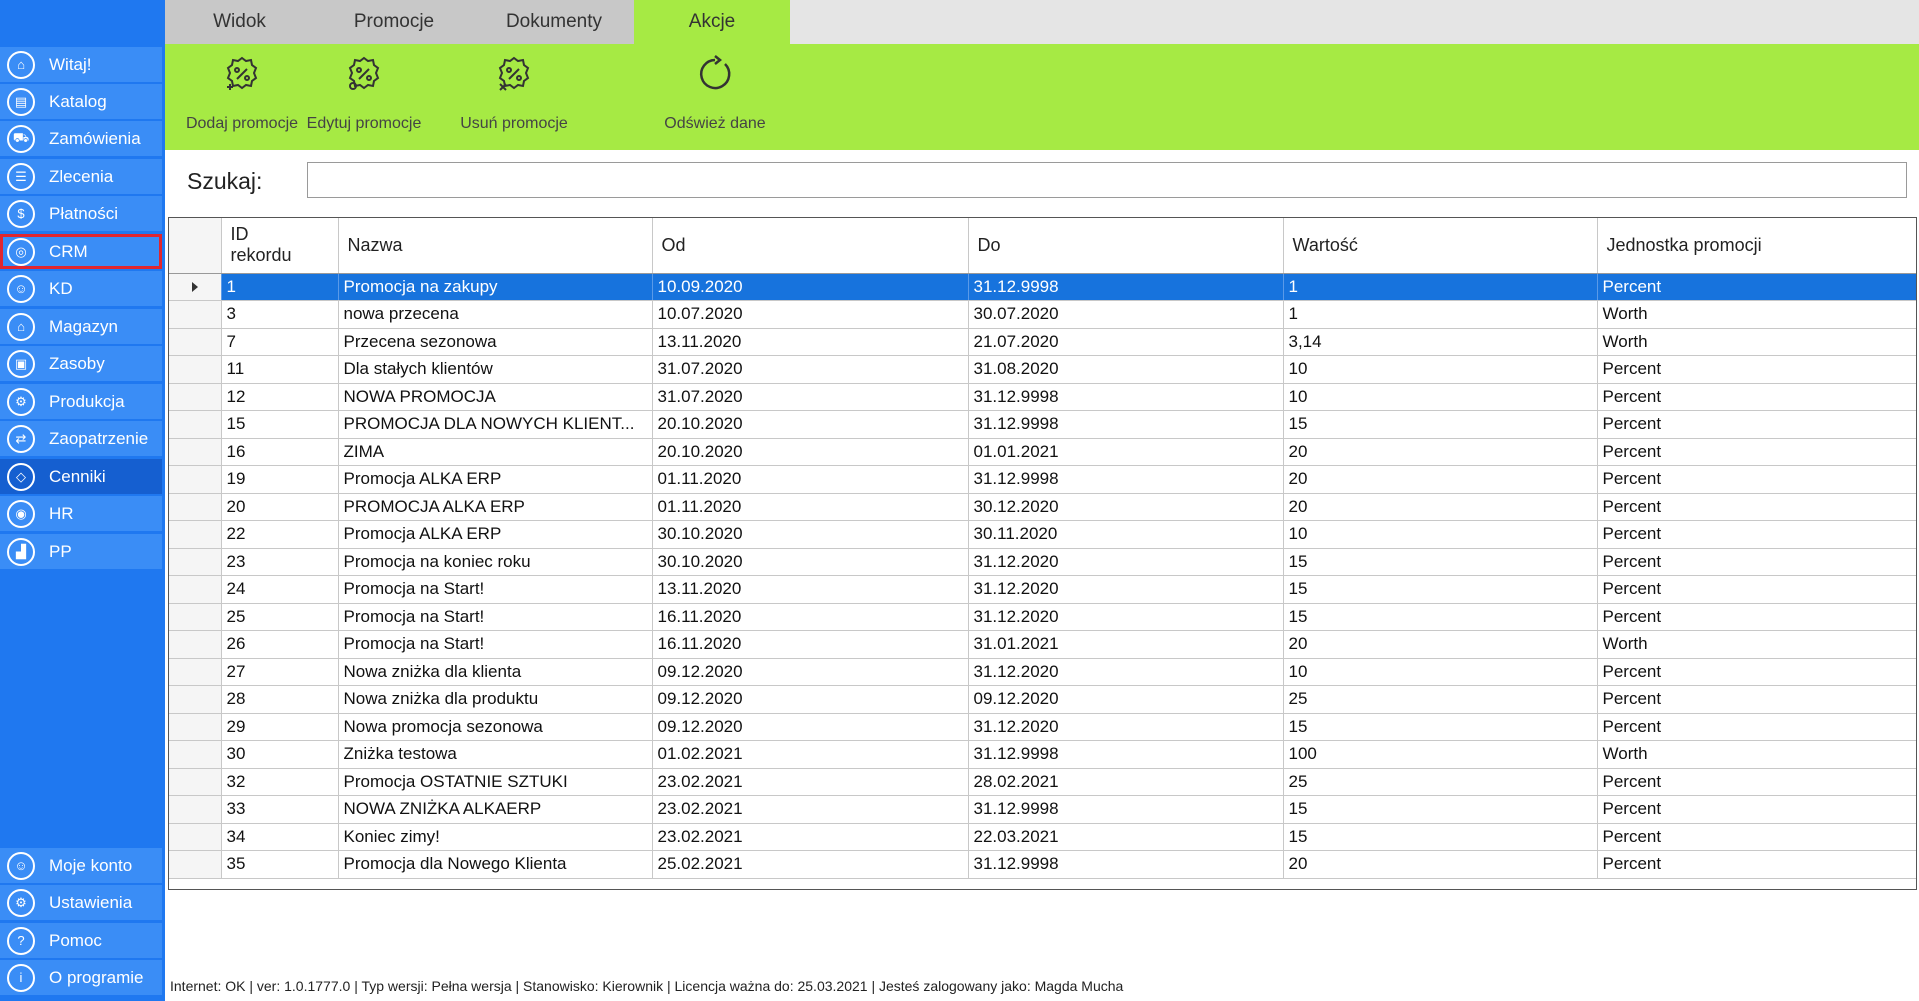  I want to click on table-cell: 30, so click(280, 754).